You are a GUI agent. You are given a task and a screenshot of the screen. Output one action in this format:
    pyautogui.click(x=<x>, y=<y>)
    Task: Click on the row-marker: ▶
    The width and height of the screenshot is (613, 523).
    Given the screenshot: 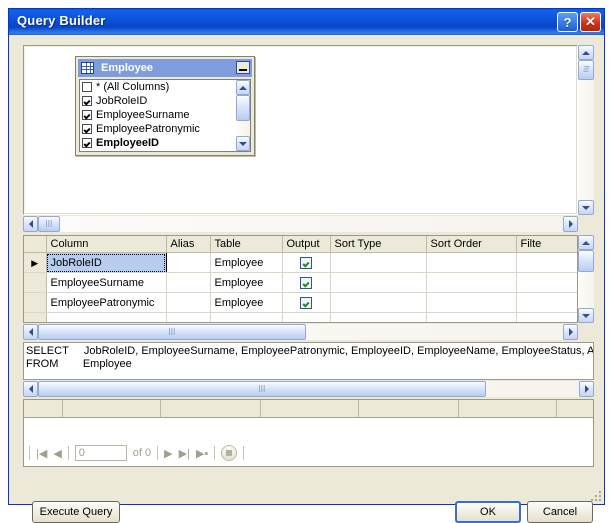 What is the action you would take?
    pyautogui.click(x=35, y=262)
    